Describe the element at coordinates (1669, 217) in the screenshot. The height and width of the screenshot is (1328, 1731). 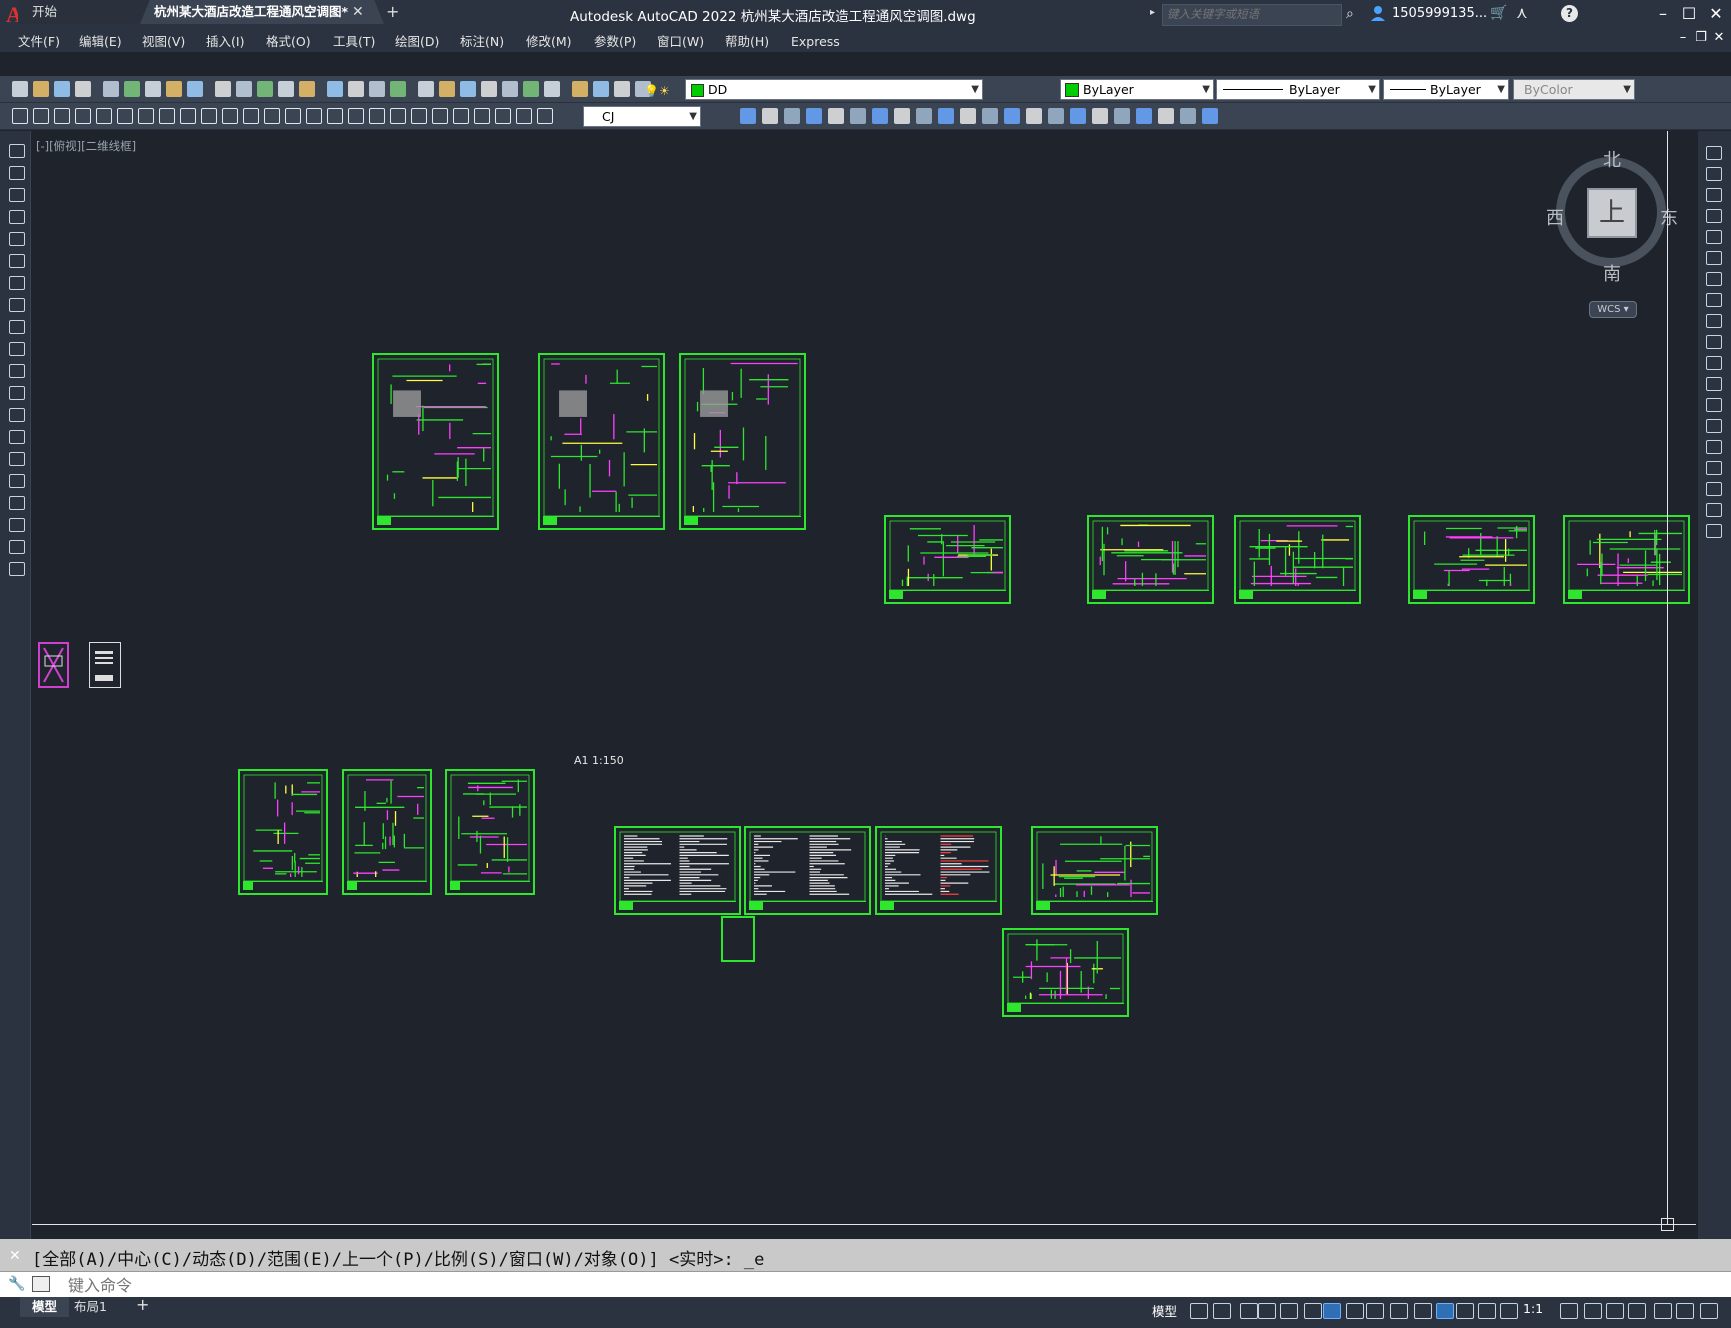
I see `viewcube-east: 东` at that location.